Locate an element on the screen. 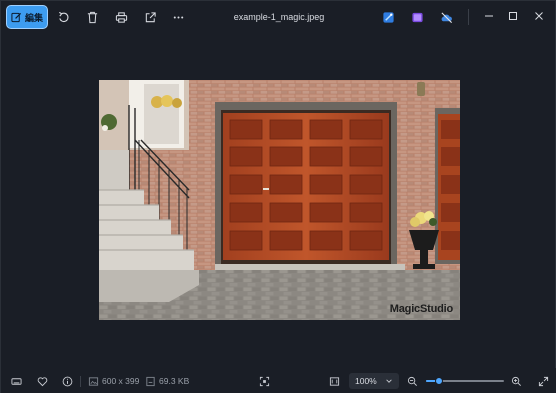  fullscreen-icon is located at coordinates (543, 381).